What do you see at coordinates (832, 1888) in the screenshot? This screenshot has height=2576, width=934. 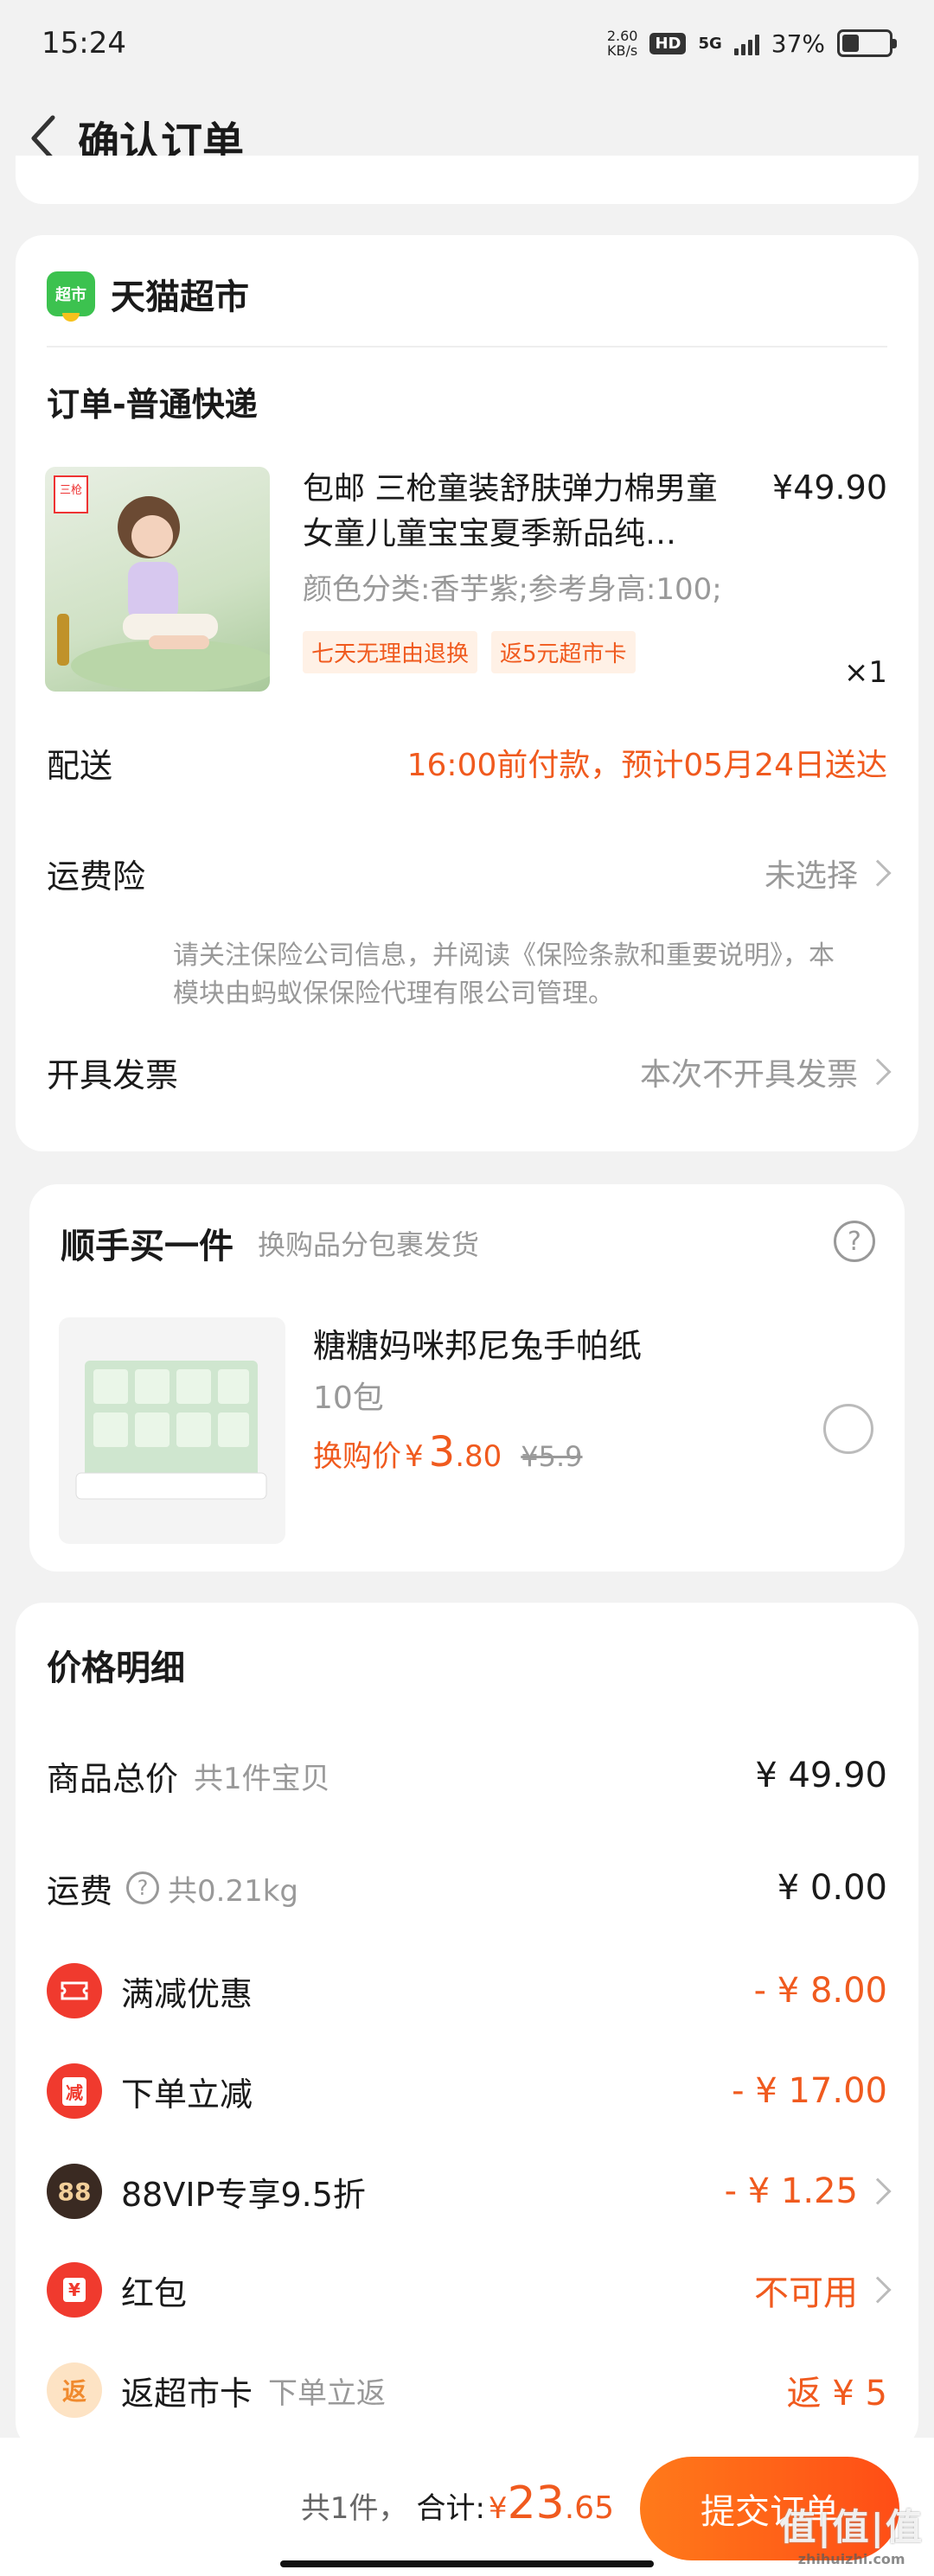 I see `shipping-value: ¥ 0.00` at bounding box center [832, 1888].